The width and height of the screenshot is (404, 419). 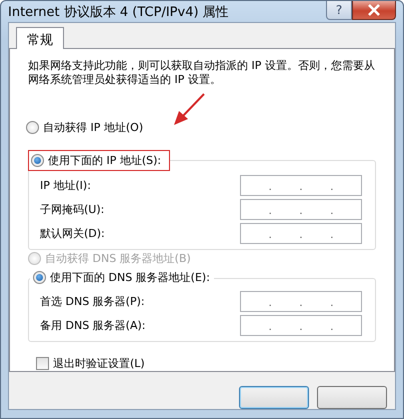 I want to click on close-icon, so click(x=374, y=10).